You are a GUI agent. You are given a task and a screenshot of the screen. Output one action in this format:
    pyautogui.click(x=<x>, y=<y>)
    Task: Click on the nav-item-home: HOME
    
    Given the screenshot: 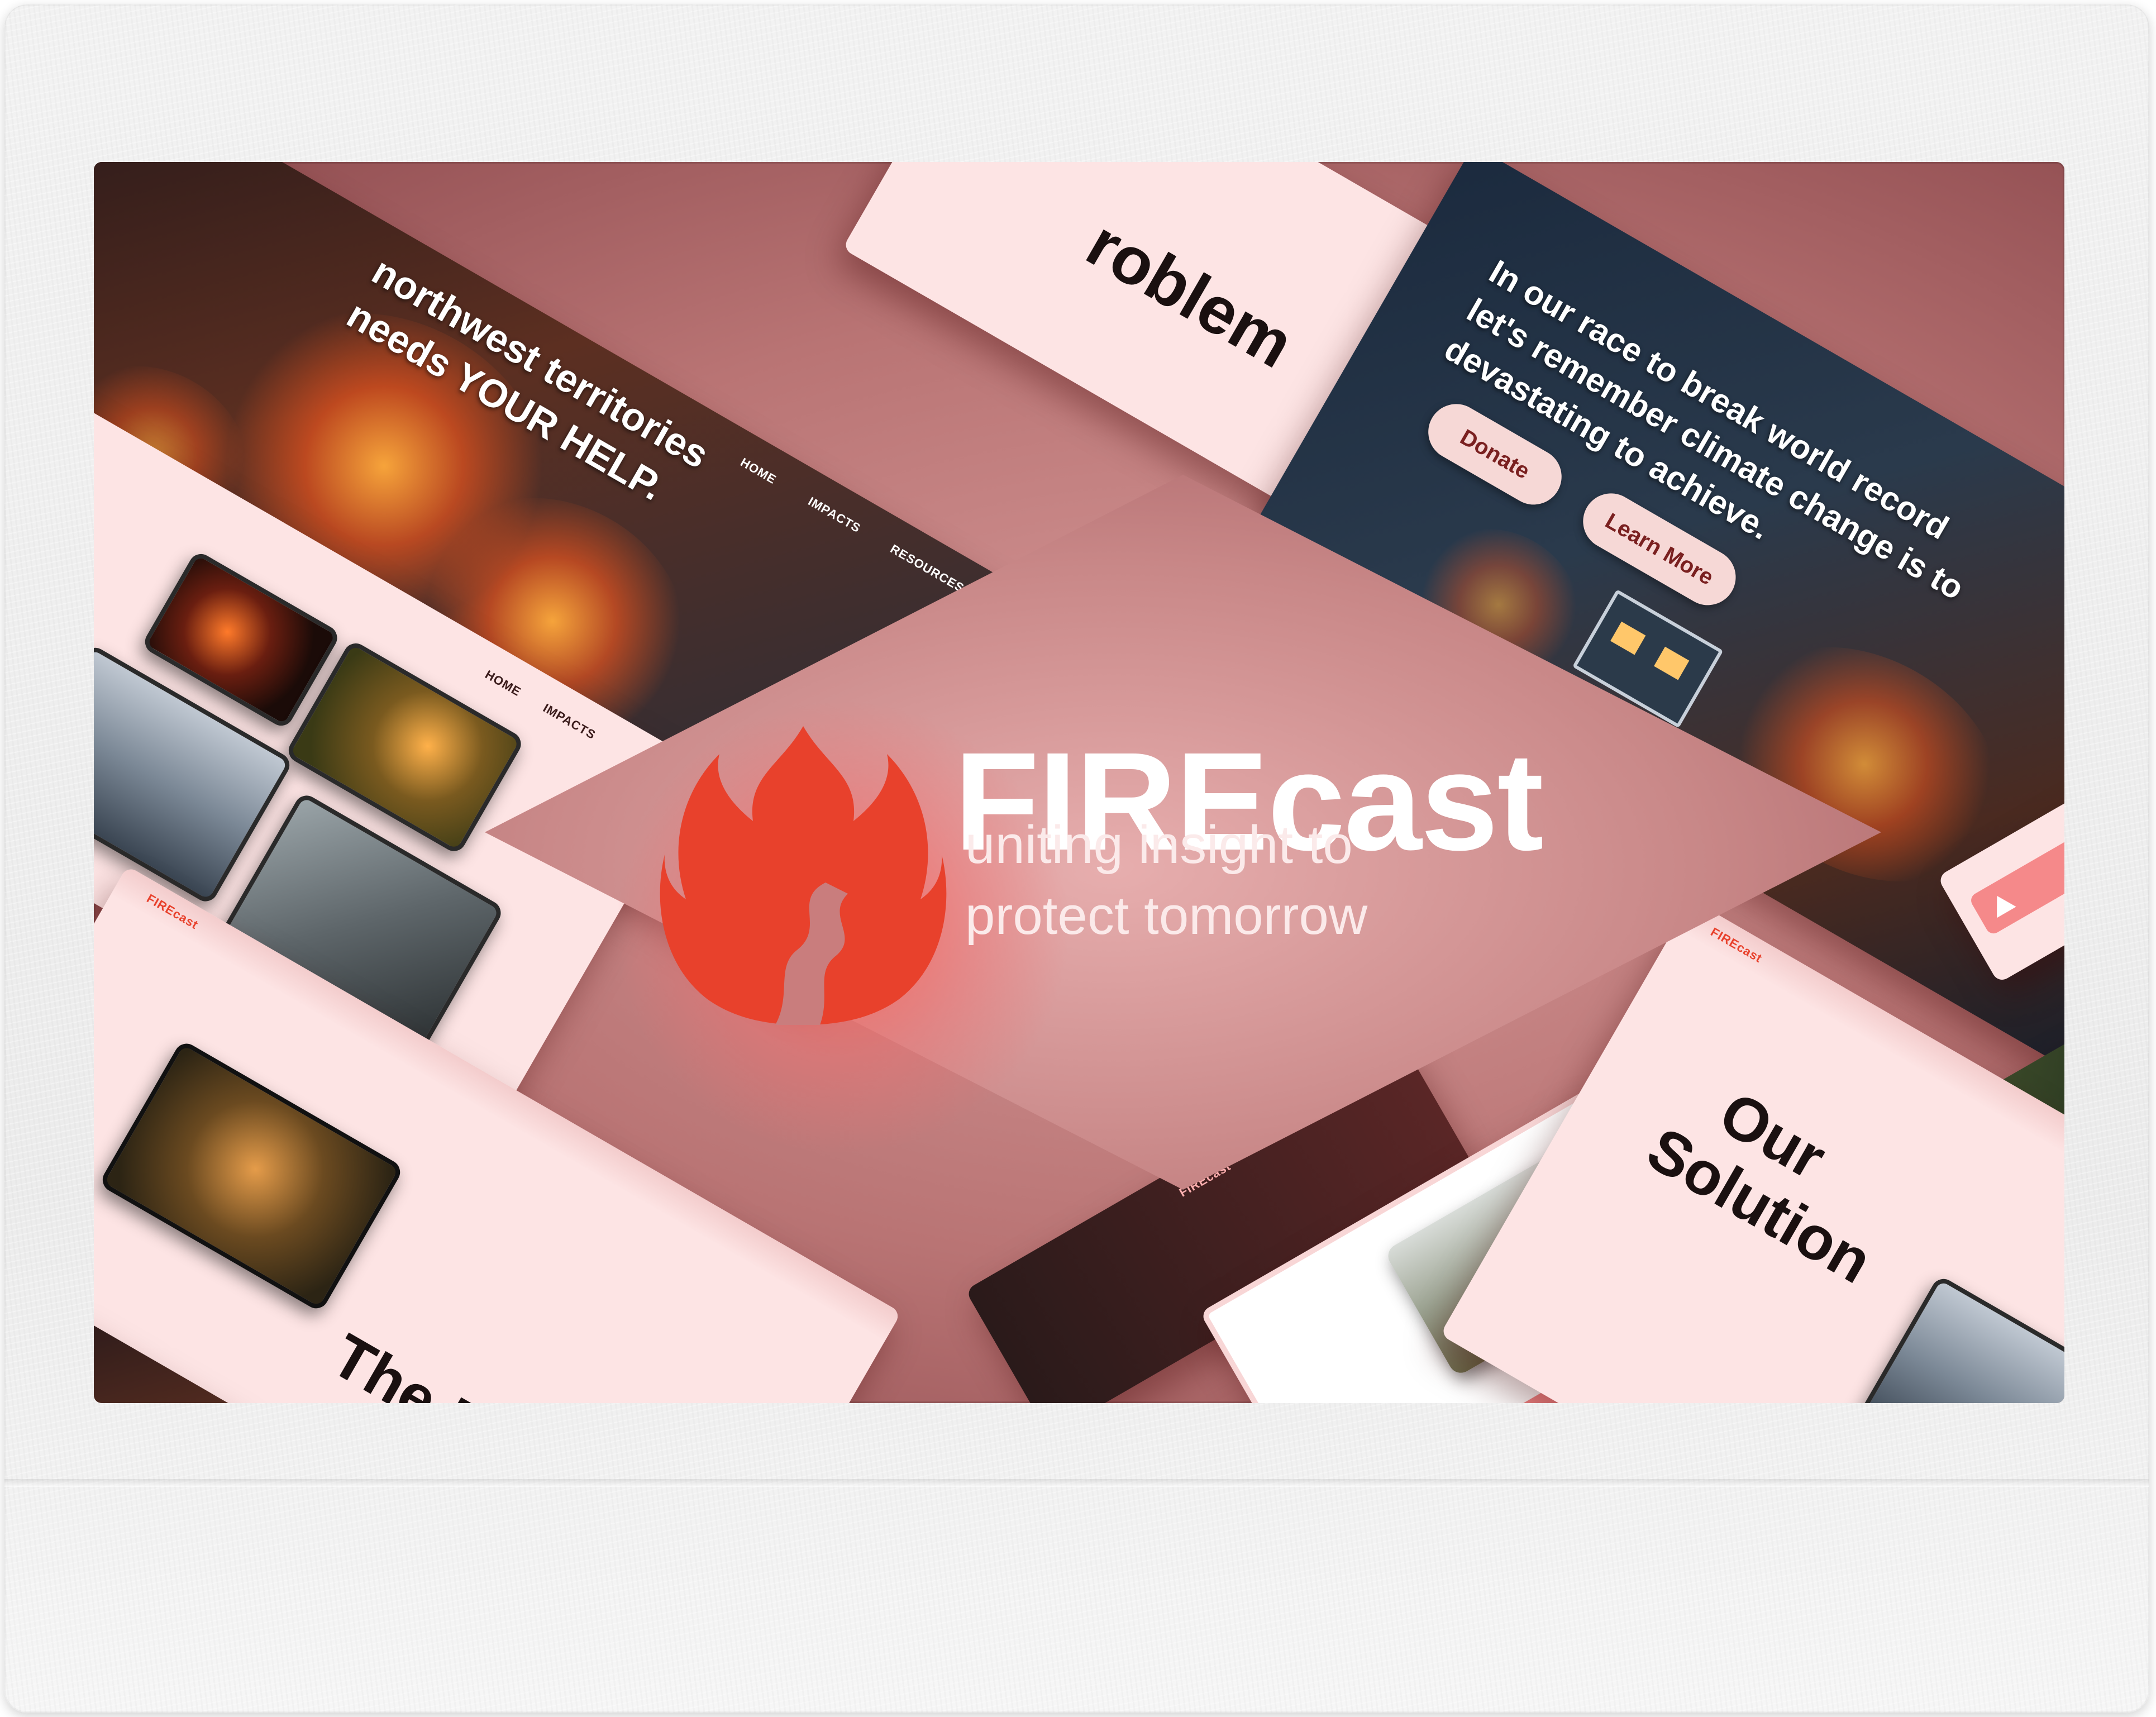 What is the action you would take?
    pyautogui.click(x=759, y=472)
    